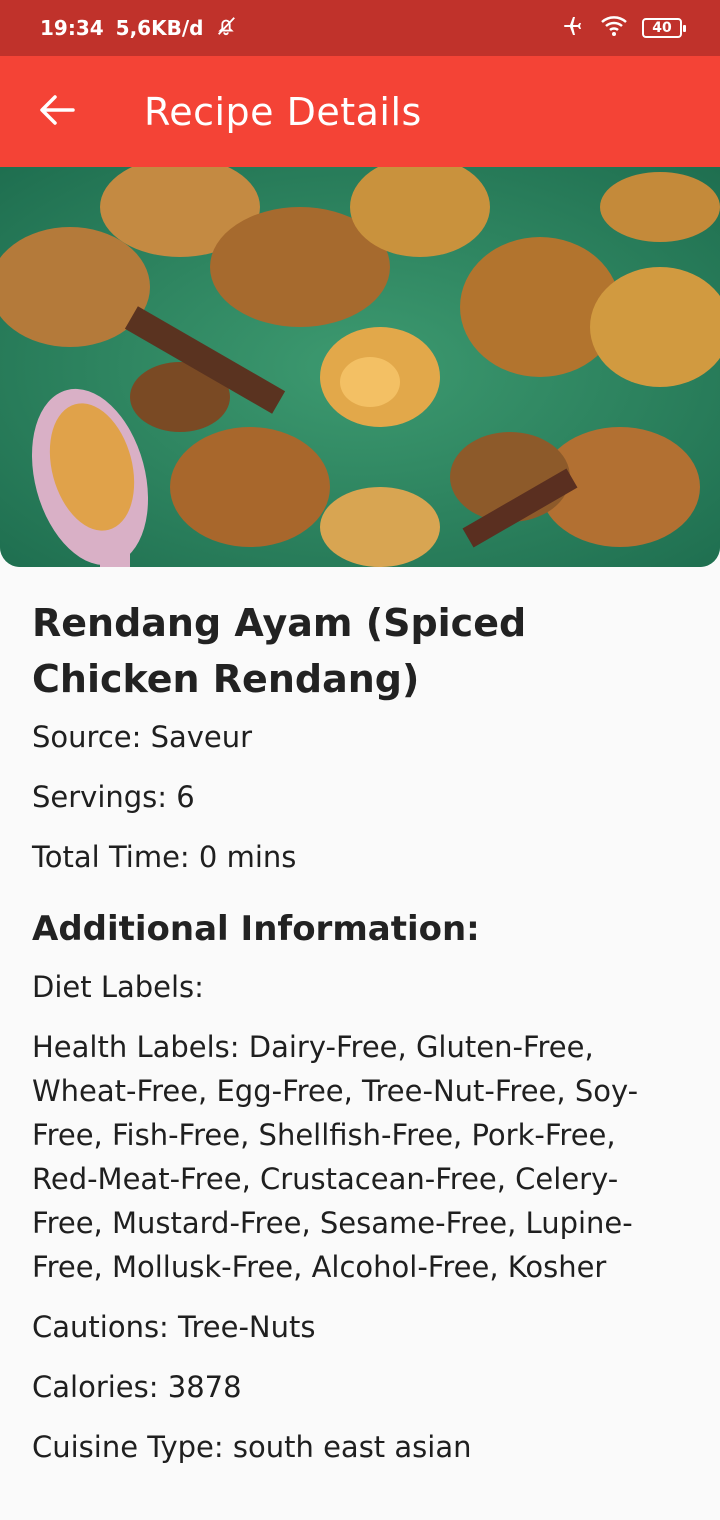 The height and width of the screenshot is (1520, 720). What do you see at coordinates (226, 28) in the screenshot?
I see `mute-icon` at bounding box center [226, 28].